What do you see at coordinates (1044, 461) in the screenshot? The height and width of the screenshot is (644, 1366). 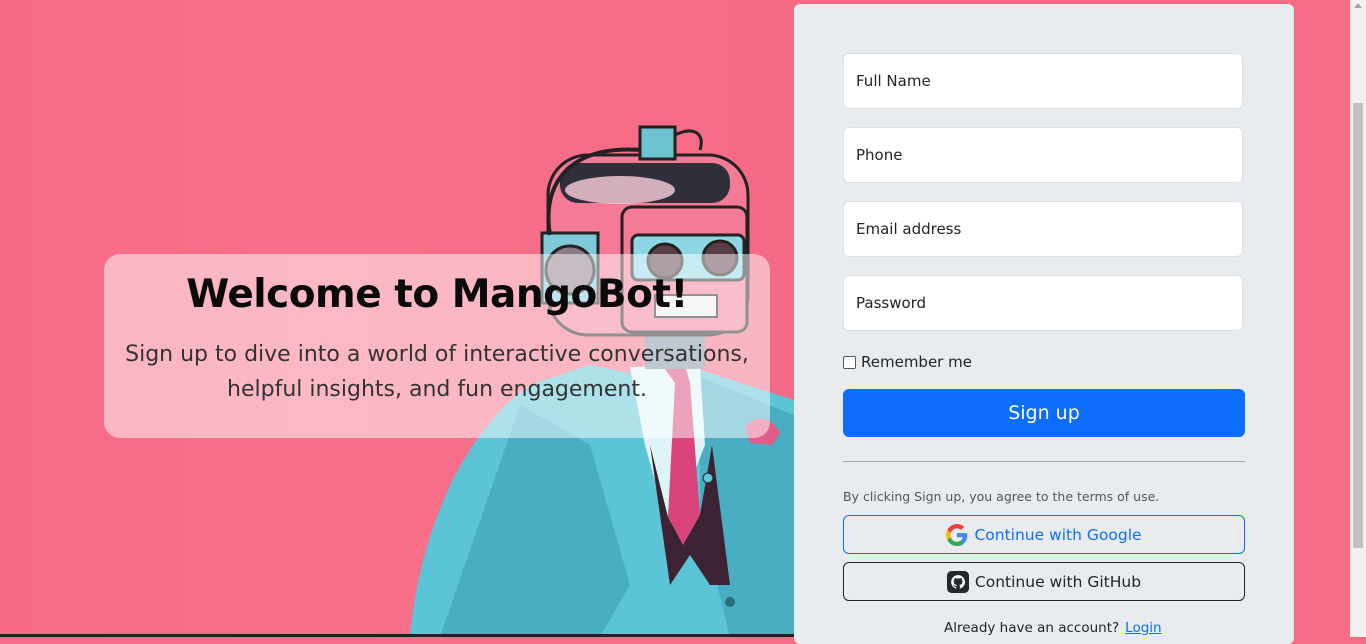 I see `divider` at bounding box center [1044, 461].